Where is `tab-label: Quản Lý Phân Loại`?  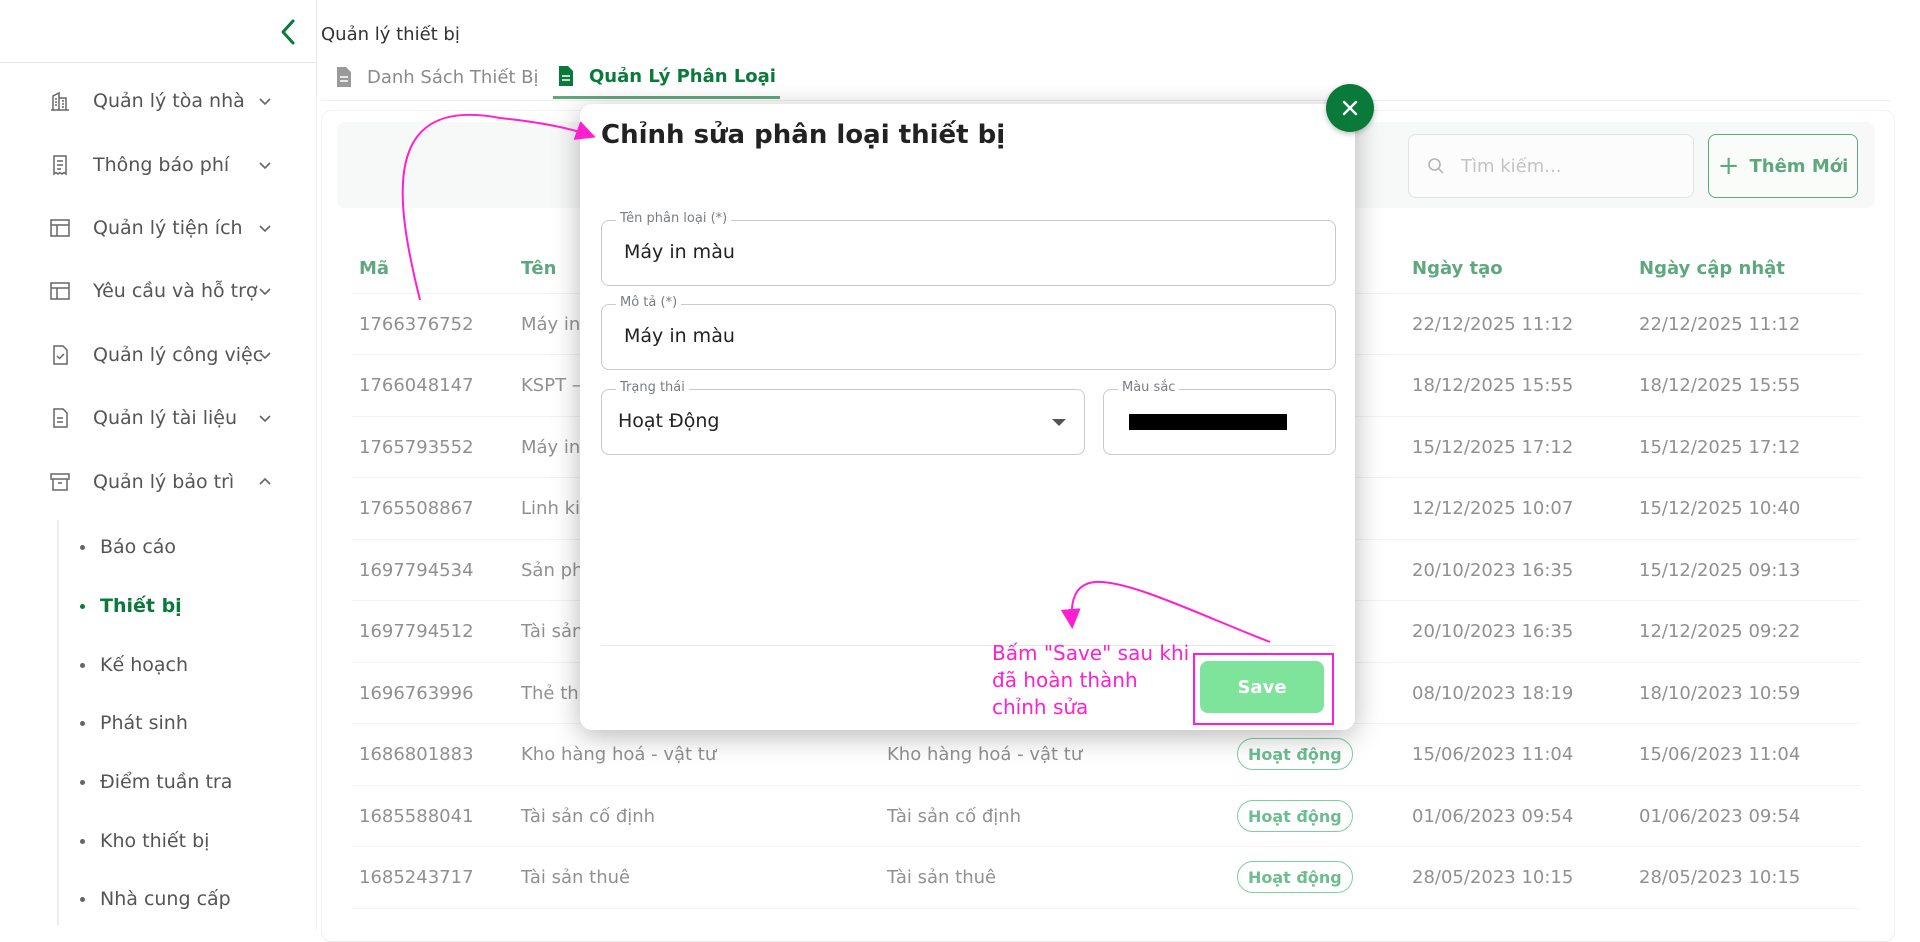
tab-label: Quản Lý Phân Loại is located at coordinates (682, 76).